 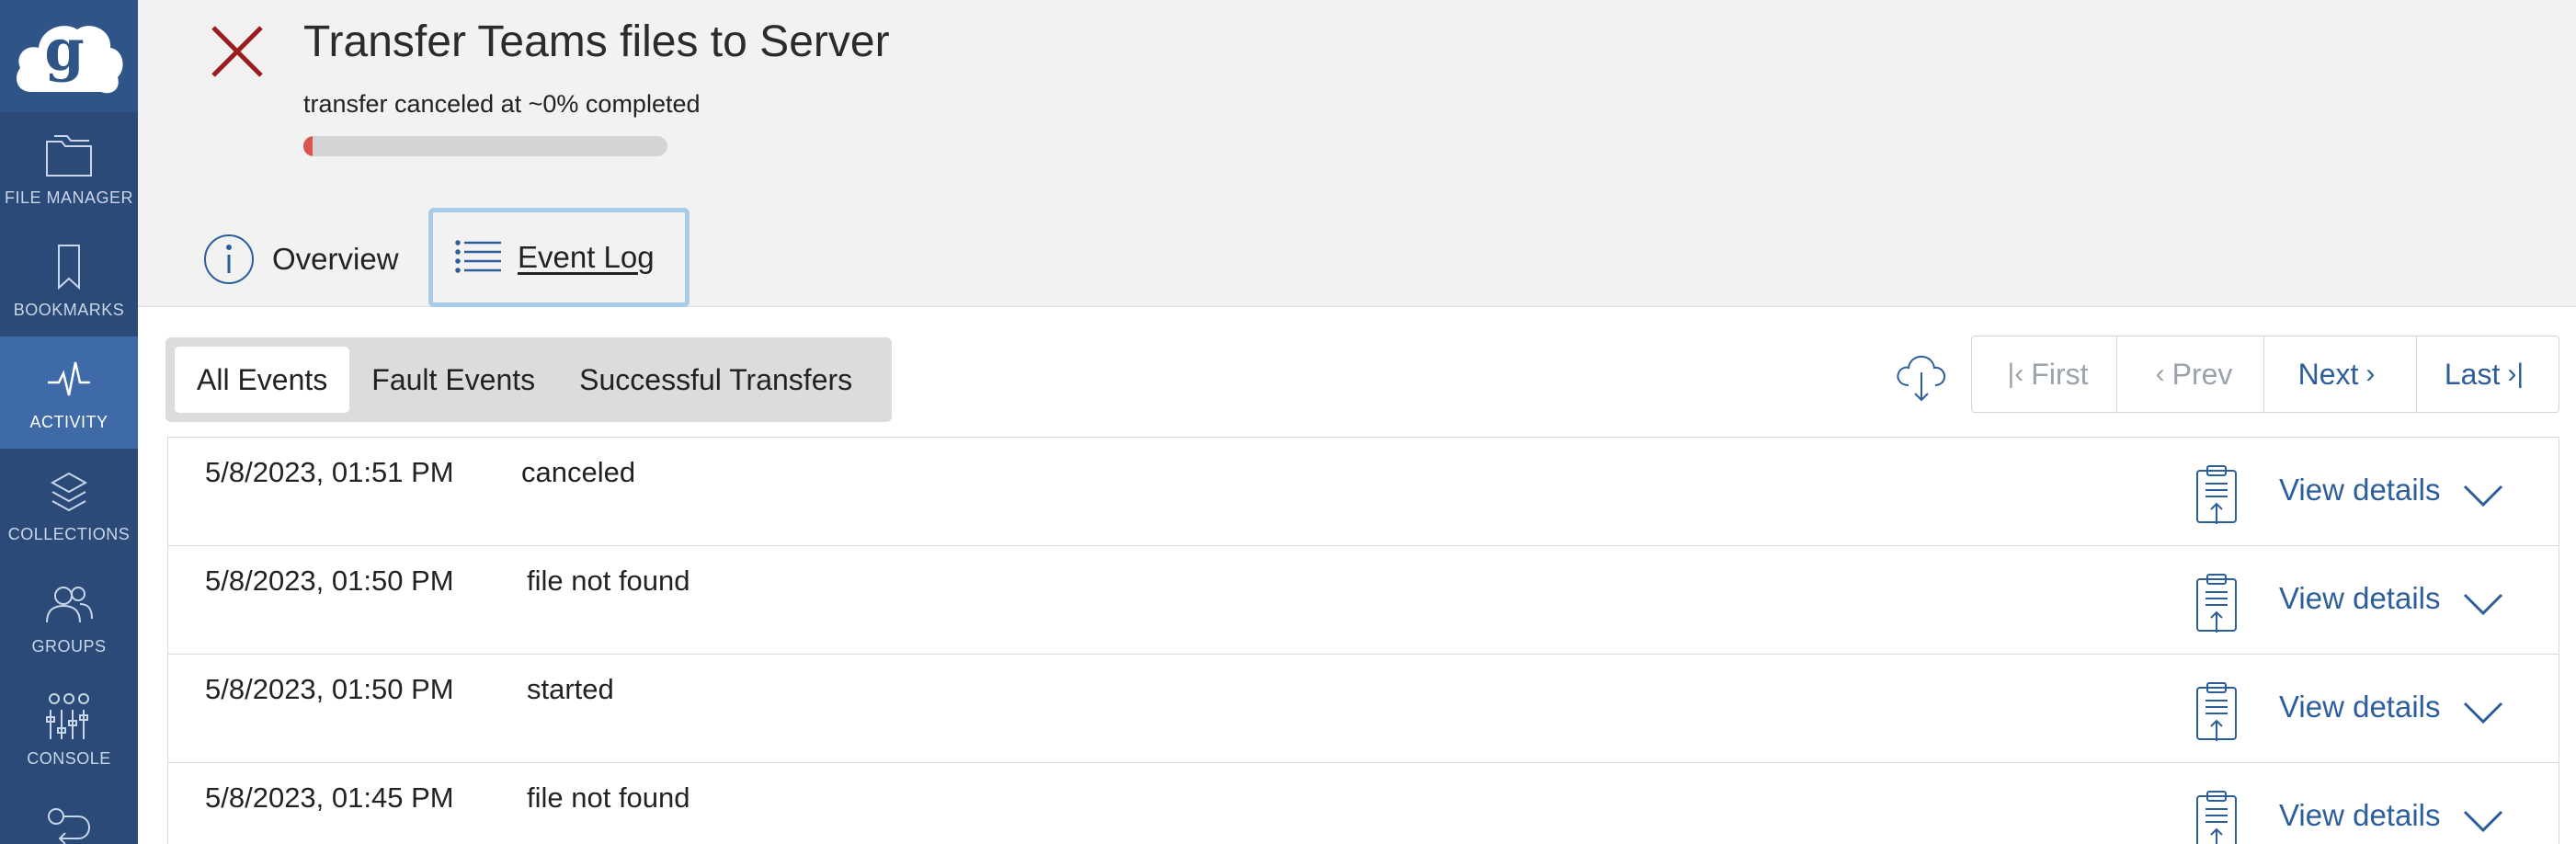 I want to click on progress-bar, so click(x=485, y=146).